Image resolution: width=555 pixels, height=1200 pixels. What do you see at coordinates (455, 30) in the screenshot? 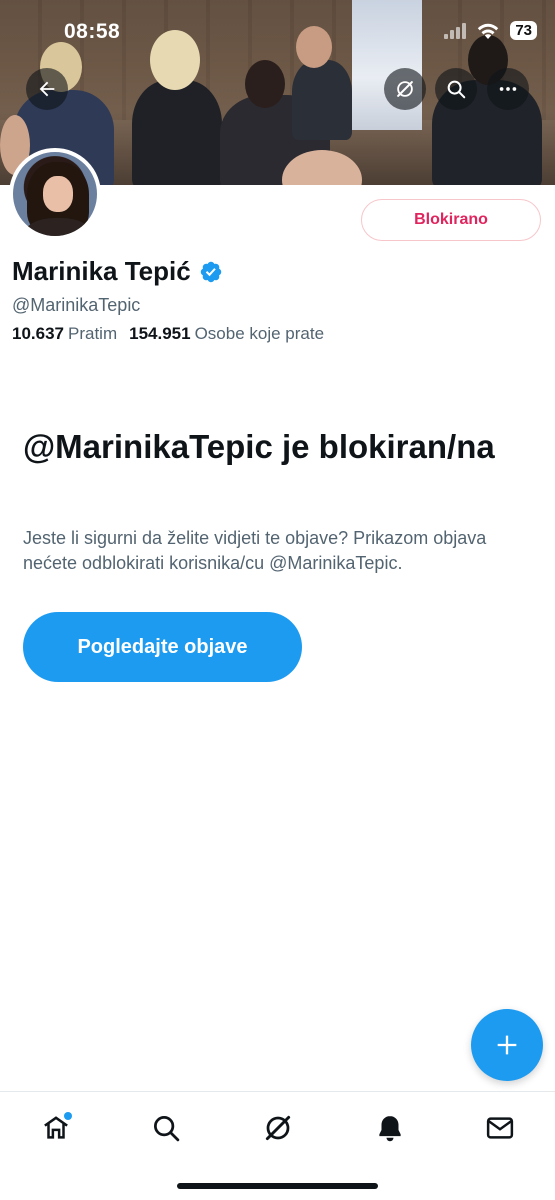
I see `signal-icon` at bounding box center [455, 30].